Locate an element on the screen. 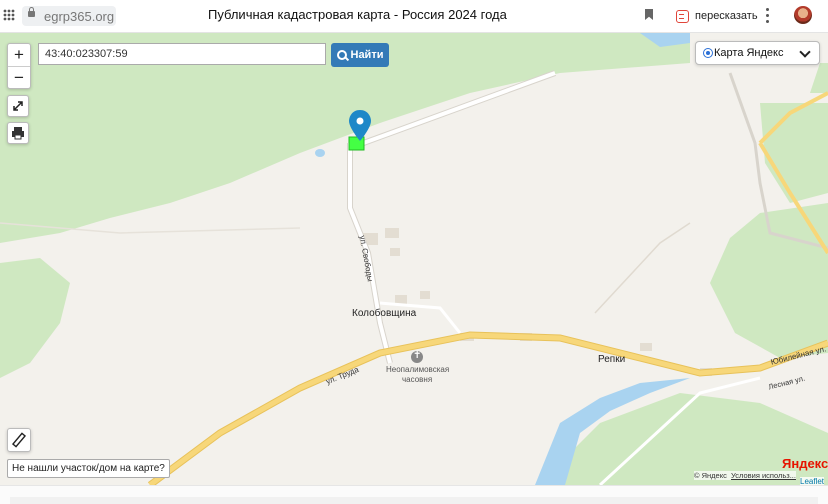 The image size is (828, 504). parcel-polygon is located at coordinates (356, 143).